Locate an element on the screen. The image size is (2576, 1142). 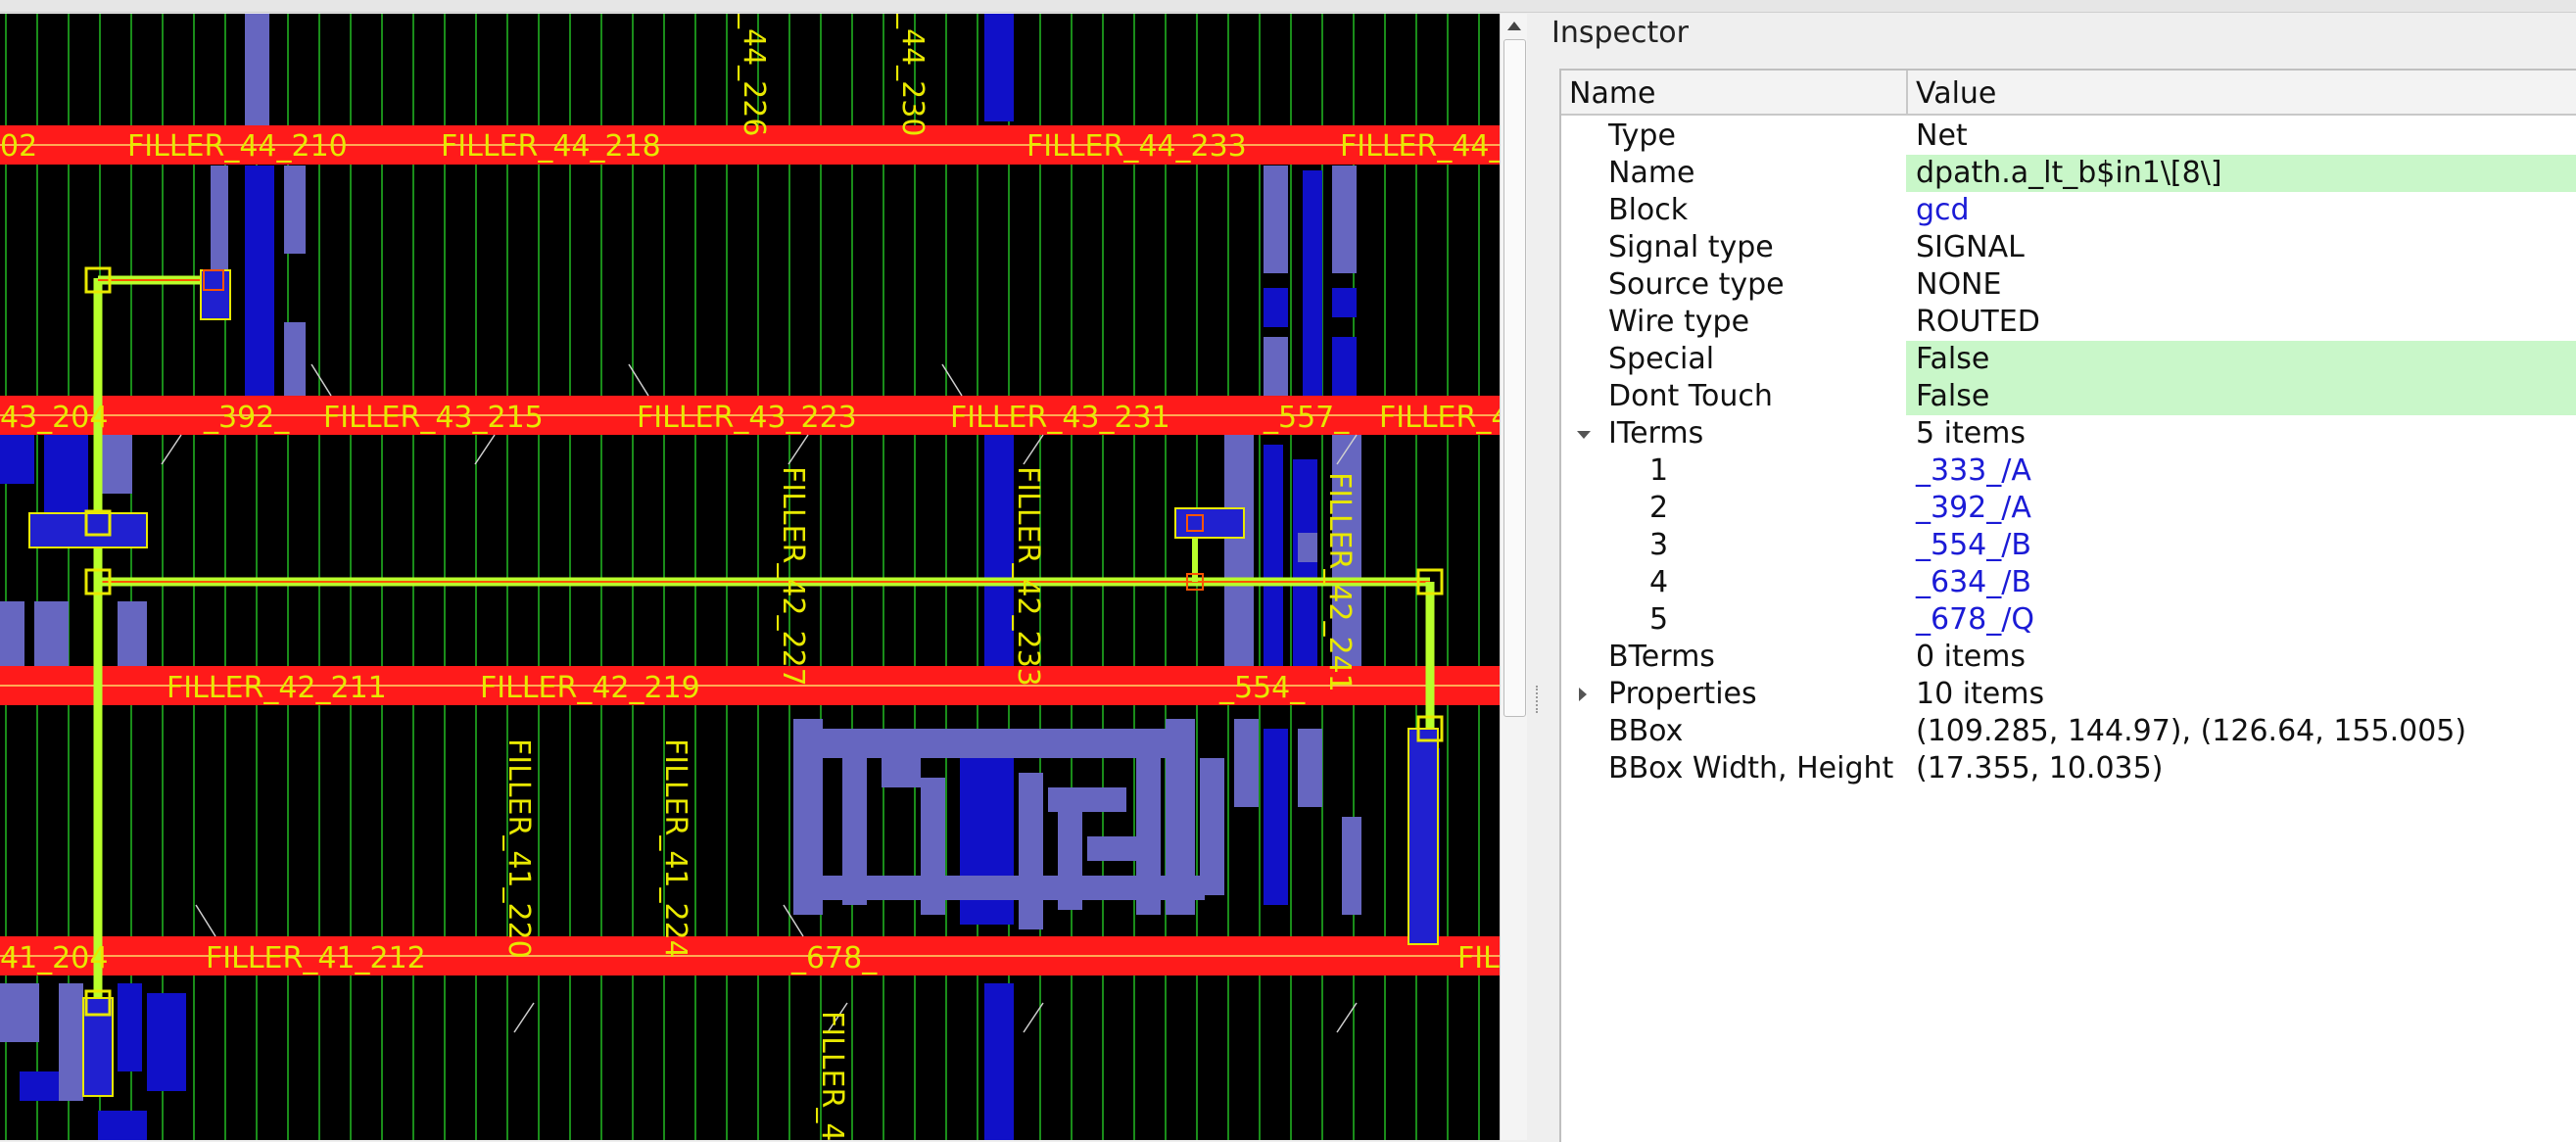
row44-label-2: FILLER_44_218 is located at coordinates (551, 146).